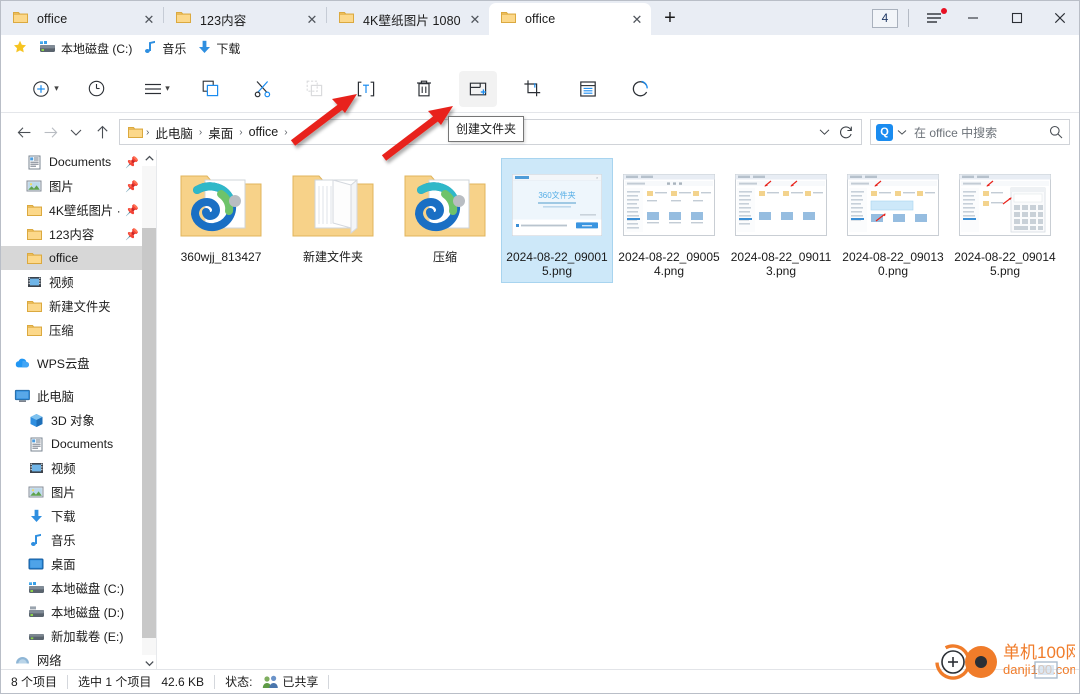 This screenshot has height=694, width=1080. I want to click on file-item-png-130: 2024-08-22_090130.png, so click(893, 220).